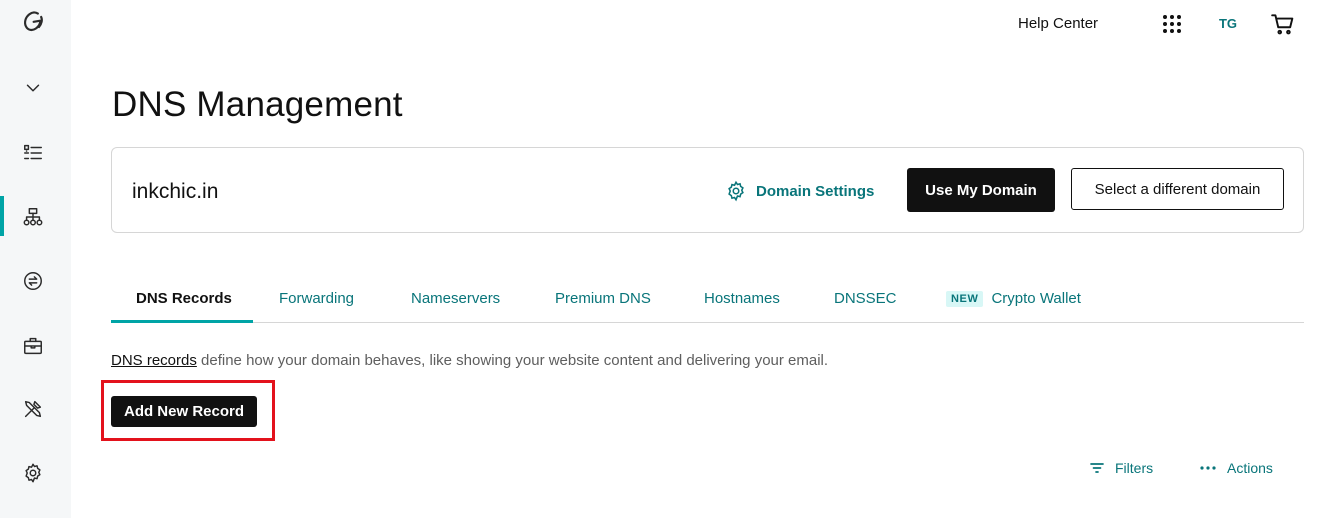 This screenshot has width=1343, height=518. What do you see at coordinates (815, 191) in the screenshot?
I see `domain-settings-label: Domain Settings` at bounding box center [815, 191].